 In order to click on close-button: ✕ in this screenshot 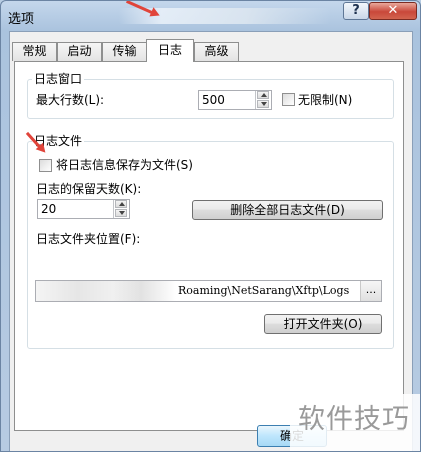, I will do `click(393, 11)`.